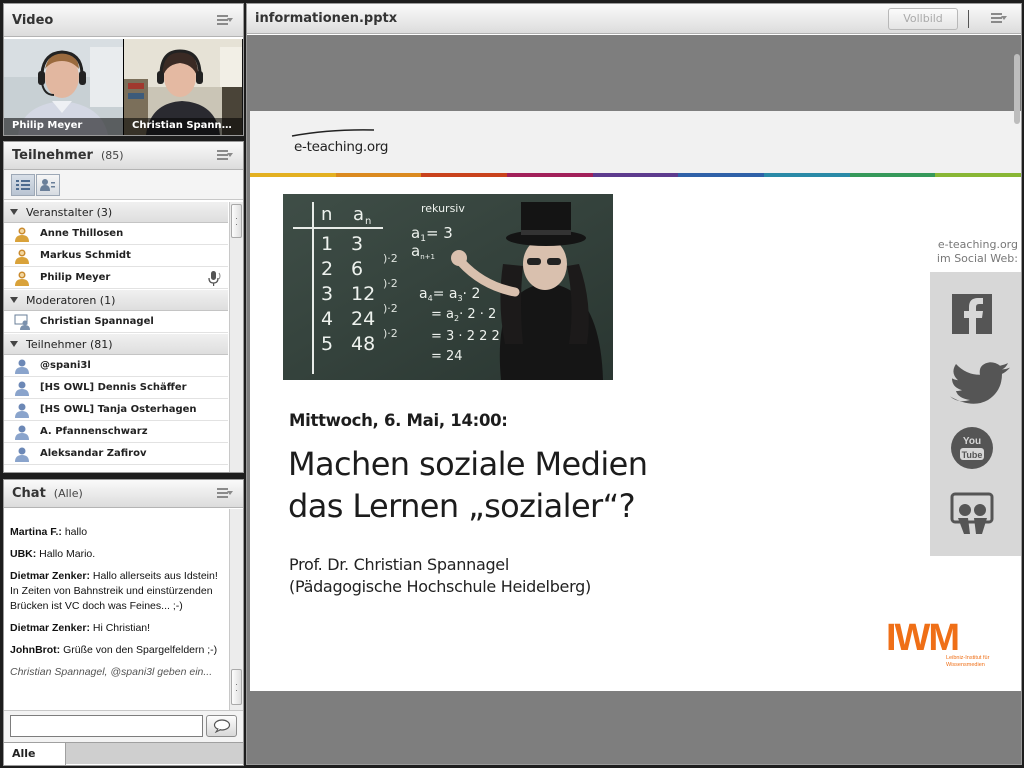 Image resolution: width=1024 pixels, height=768 pixels. What do you see at coordinates (116, 278) in the screenshot?
I see `attendee-row: Philip Meyer` at bounding box center [116, 278].